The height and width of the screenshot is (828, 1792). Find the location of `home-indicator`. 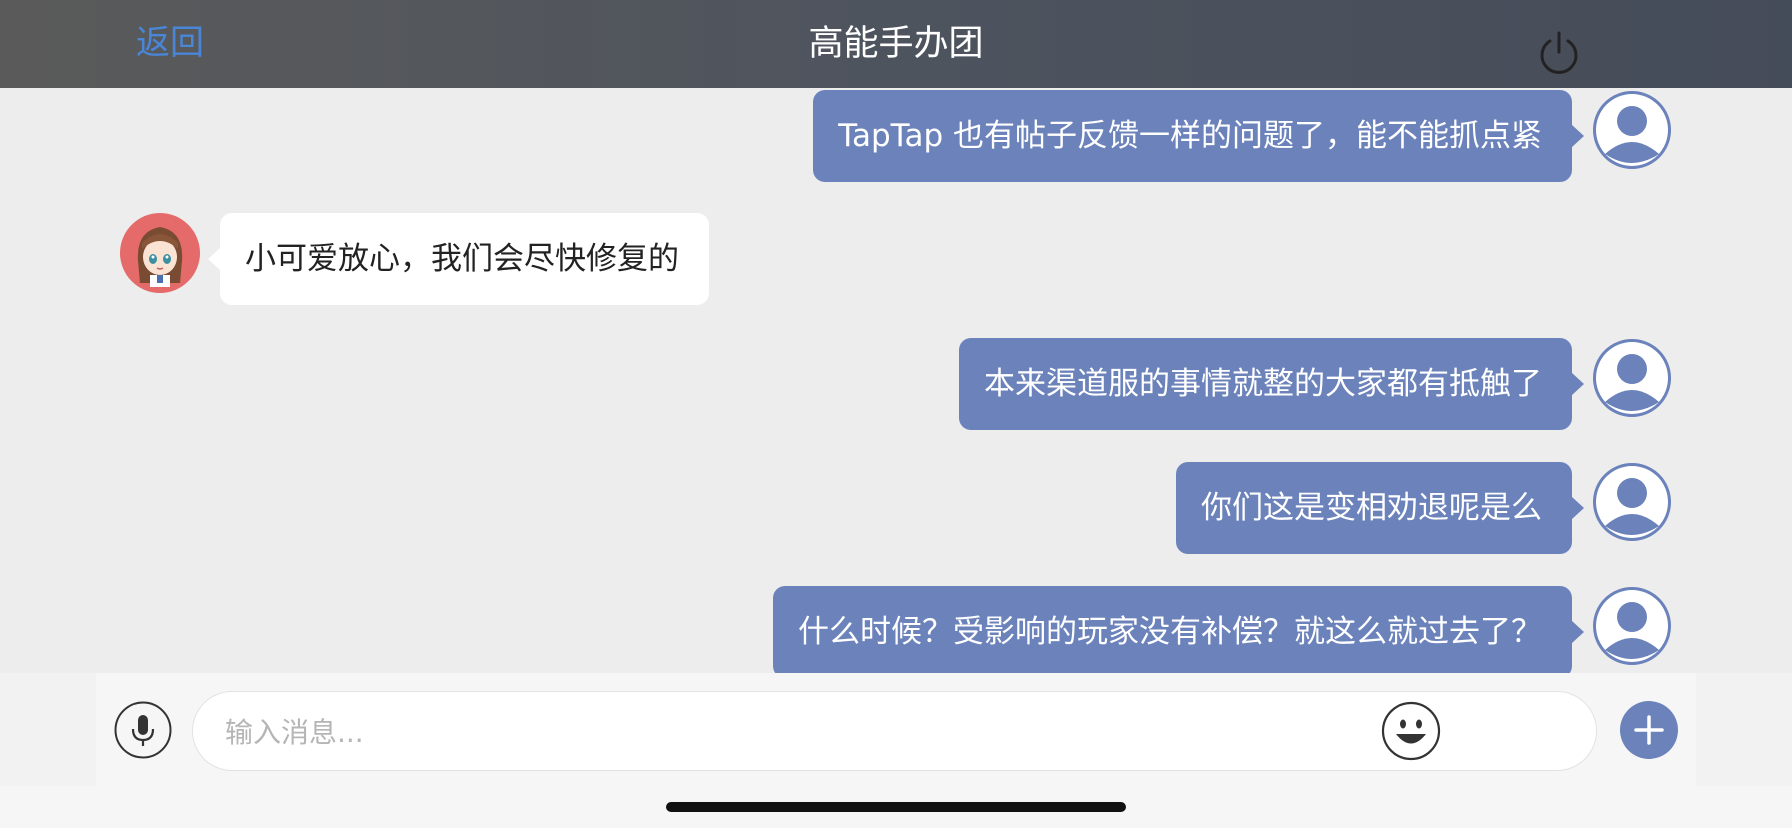

home-indicator is located at coordinates (896, 807).